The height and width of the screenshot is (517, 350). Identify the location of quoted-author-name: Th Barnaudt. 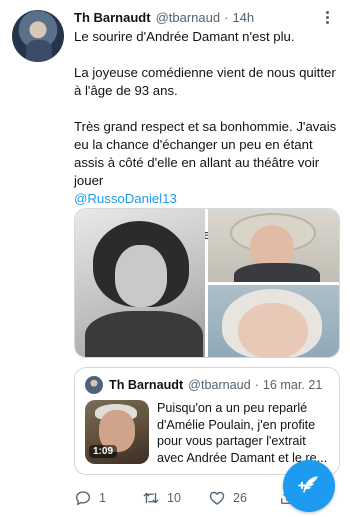
(146, 385).